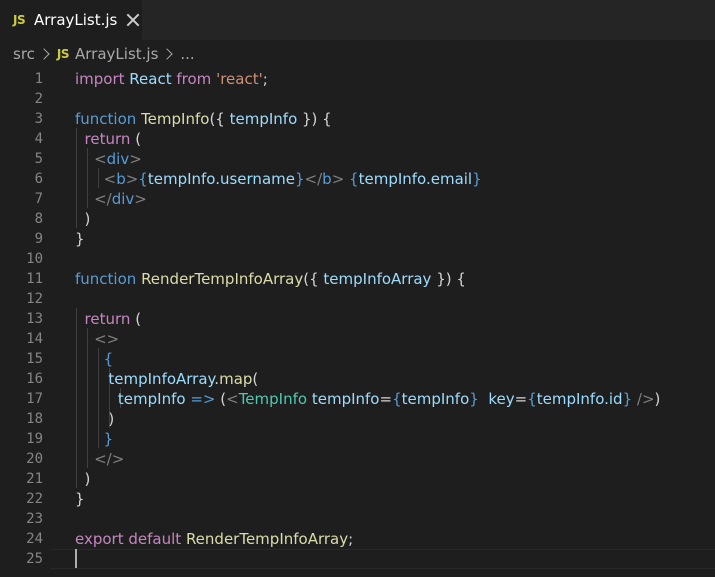 This screenshot has width=715, height=577. What do you see at coordinates (161, 379) in the screenshot?
I see `code-token: tempInfoArray` at bounding box center [161, 379].